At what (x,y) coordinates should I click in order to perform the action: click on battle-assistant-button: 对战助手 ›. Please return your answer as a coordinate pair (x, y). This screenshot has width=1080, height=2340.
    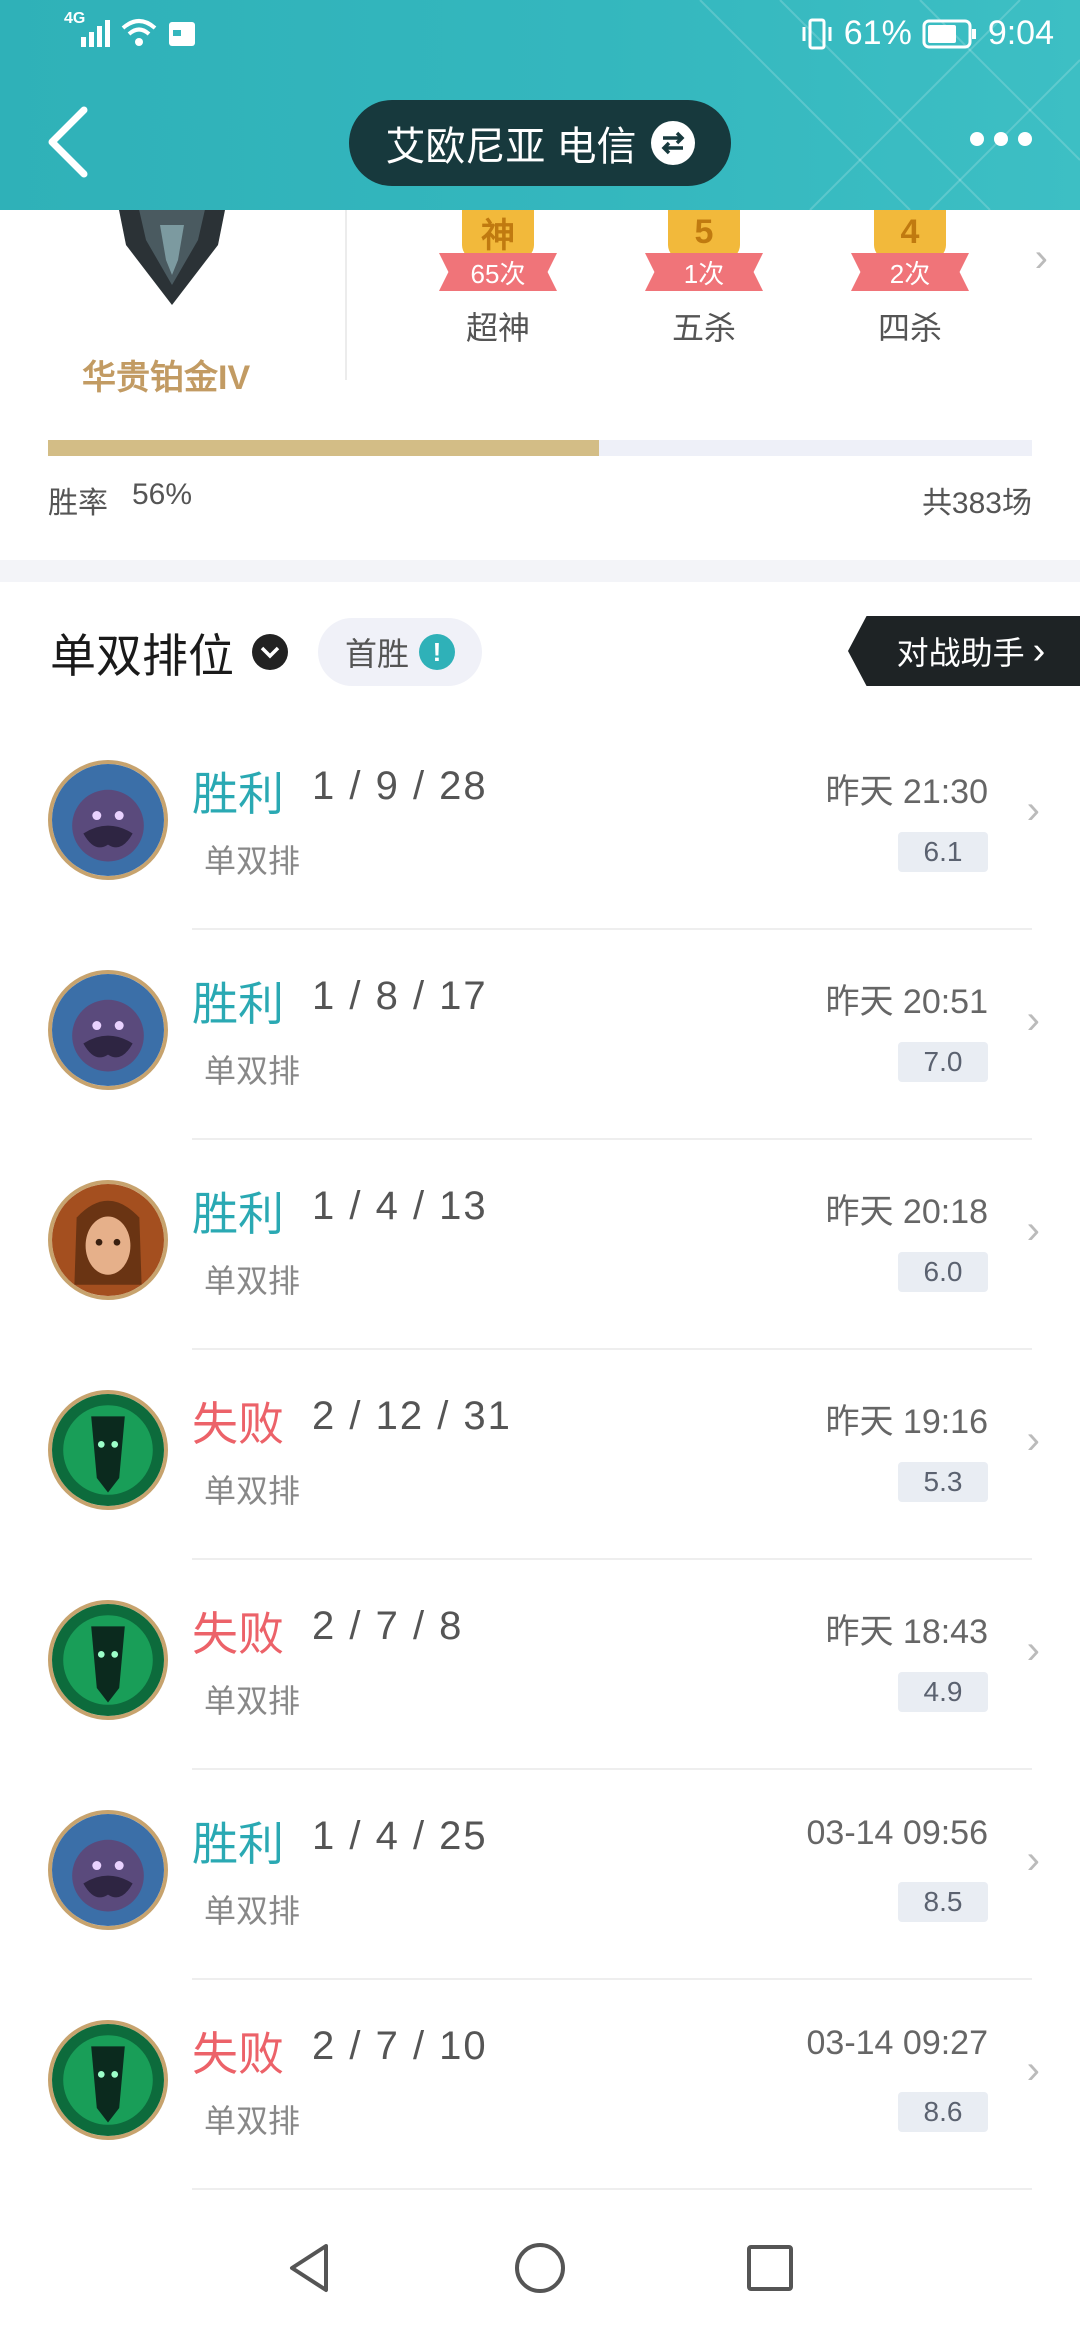
    Looking at the image, I should click on (964, 651).